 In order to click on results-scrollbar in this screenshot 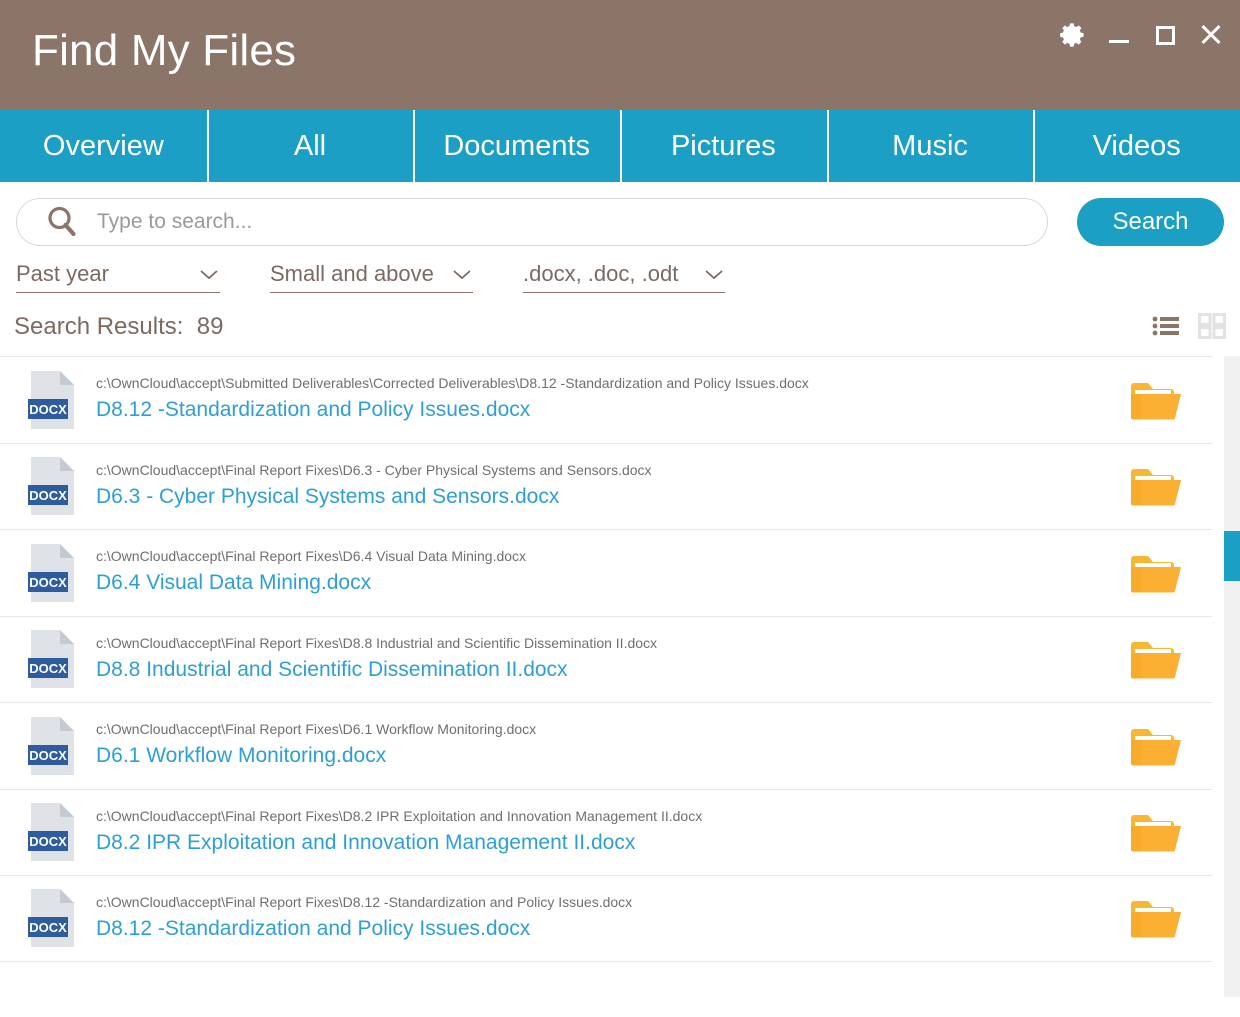, I will do `click(1226, 676)`.